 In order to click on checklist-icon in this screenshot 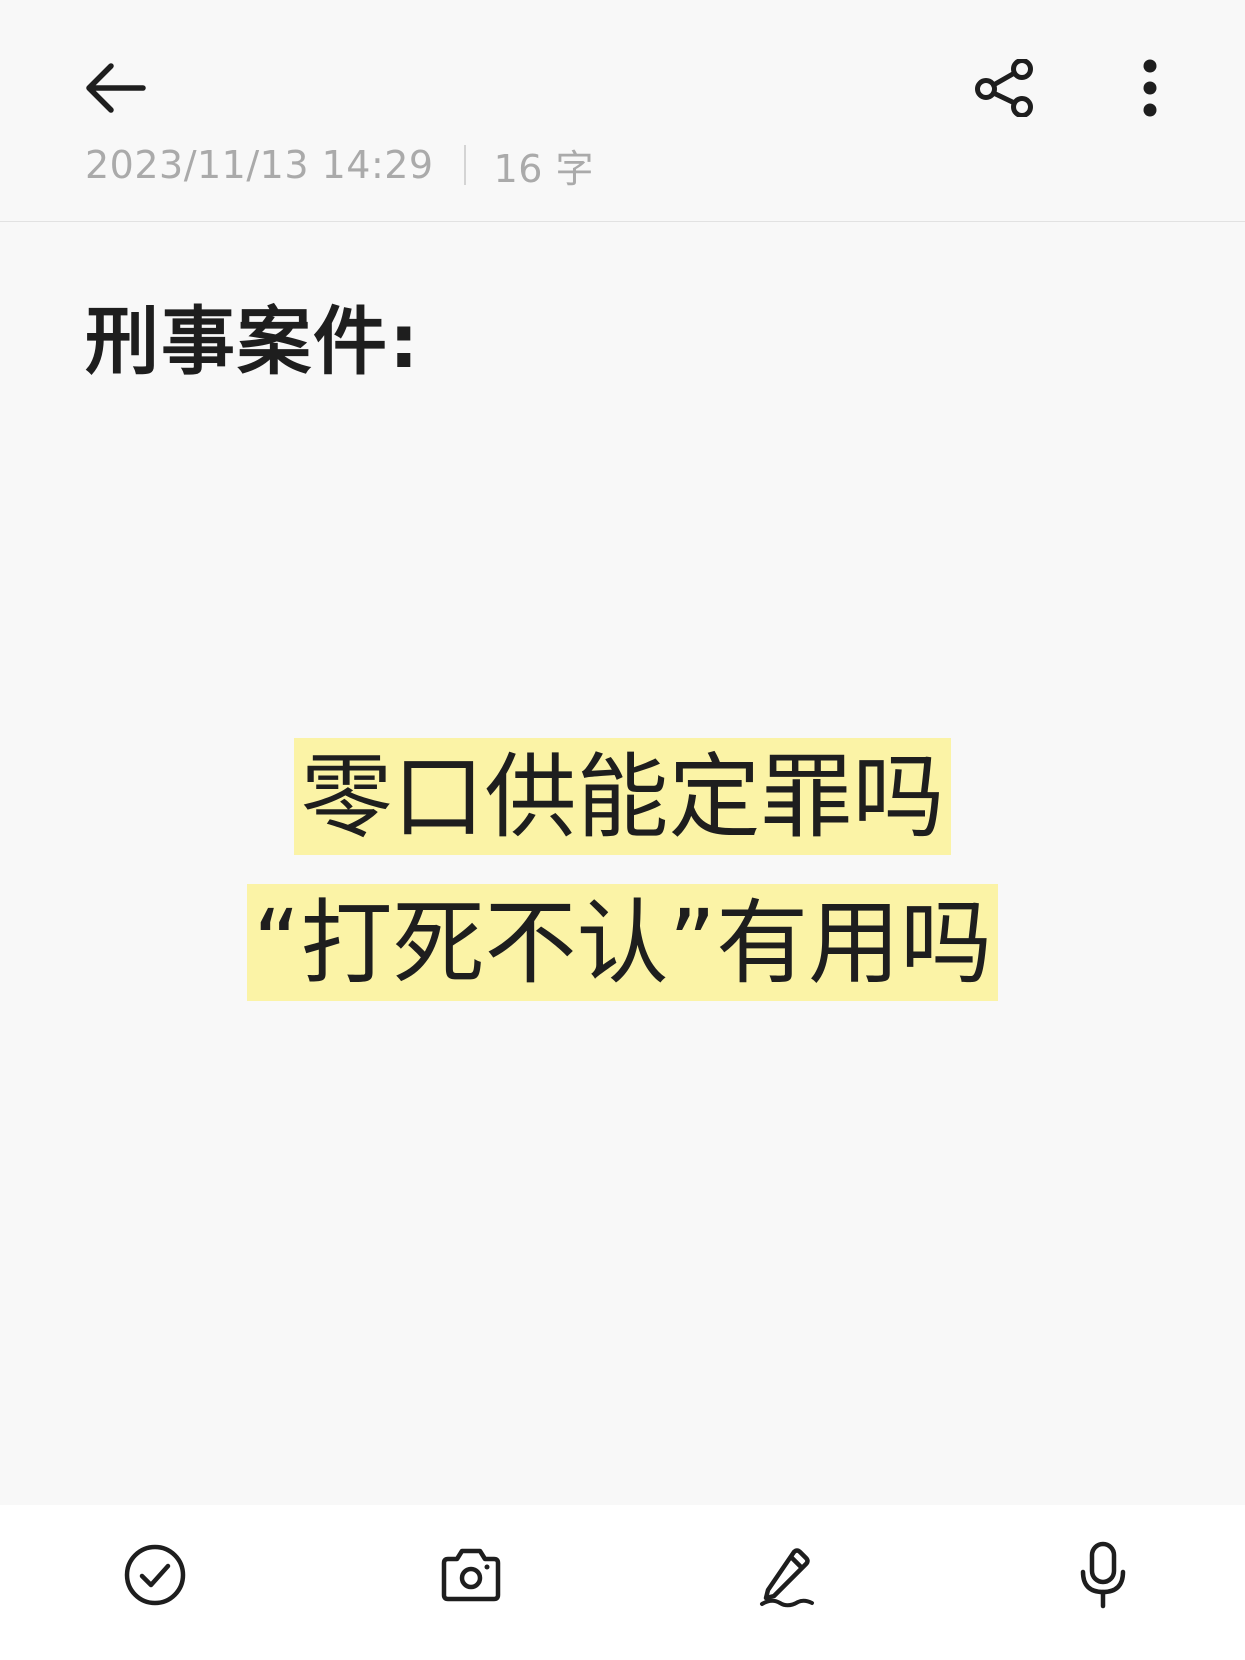, I will do `click(155, 1575)`.